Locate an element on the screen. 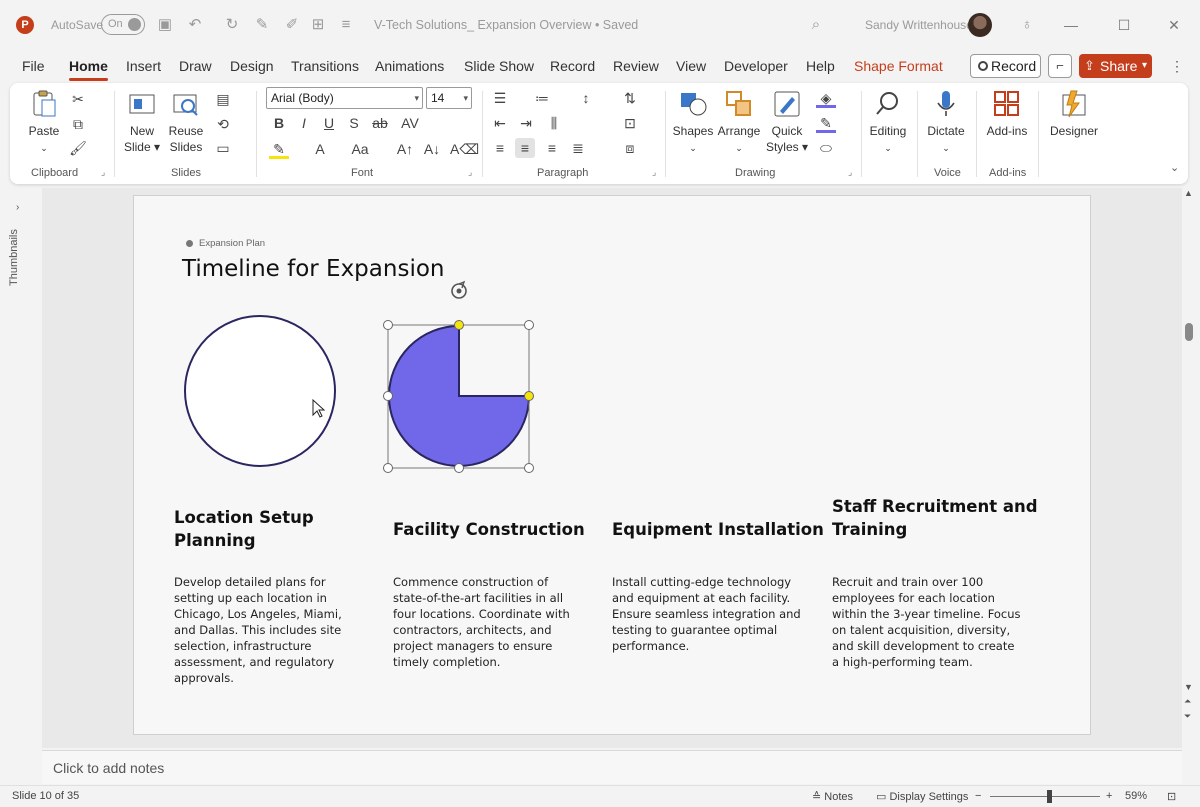  autosave-toggle: On is located at coordinates (123, 24).